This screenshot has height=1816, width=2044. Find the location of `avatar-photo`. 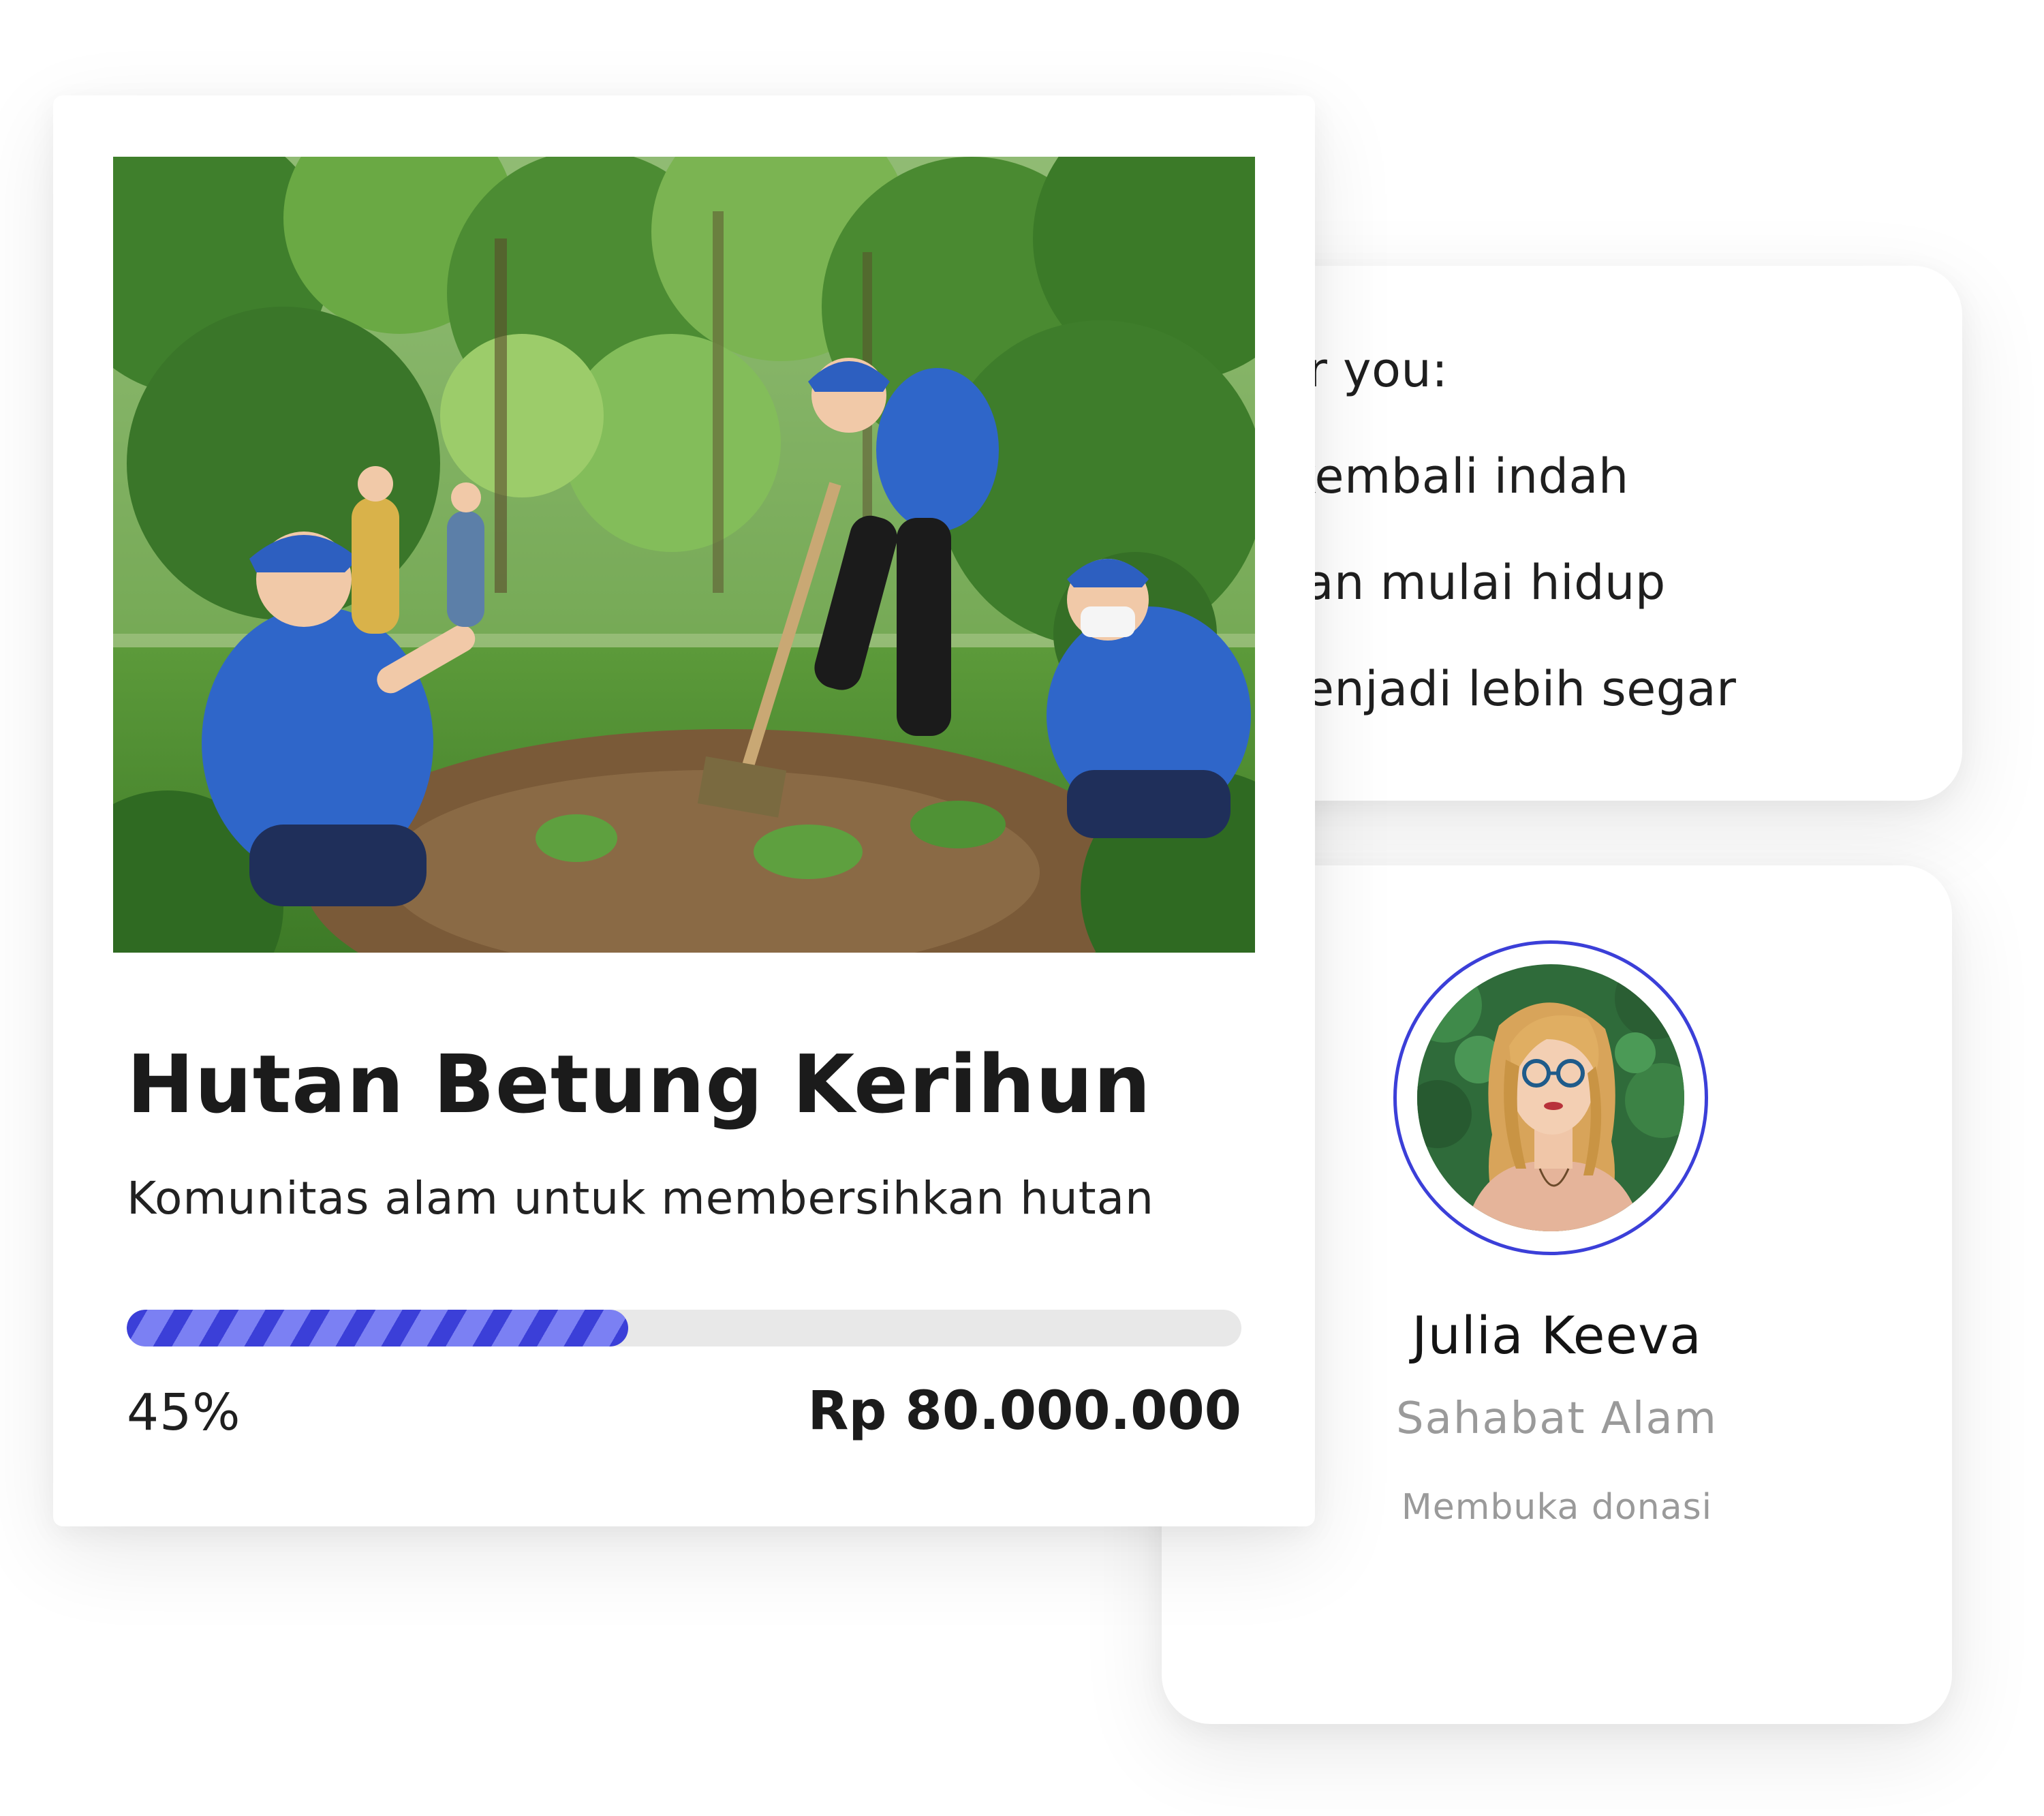

avatar-photo is located at coordinates (1550, 1097).